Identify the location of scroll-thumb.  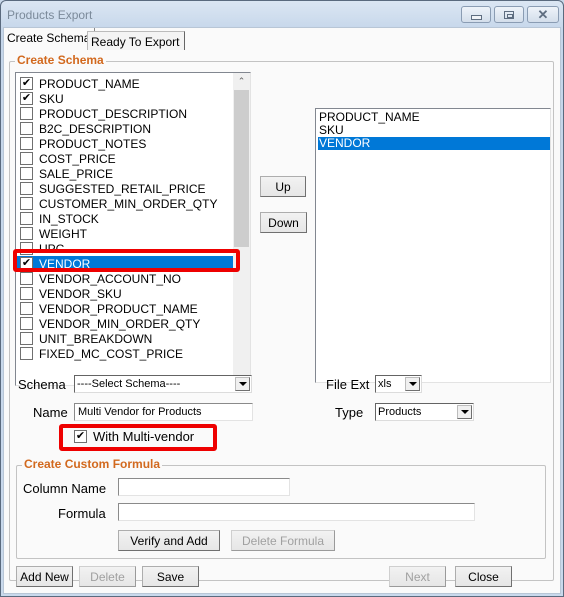
(241, 168).